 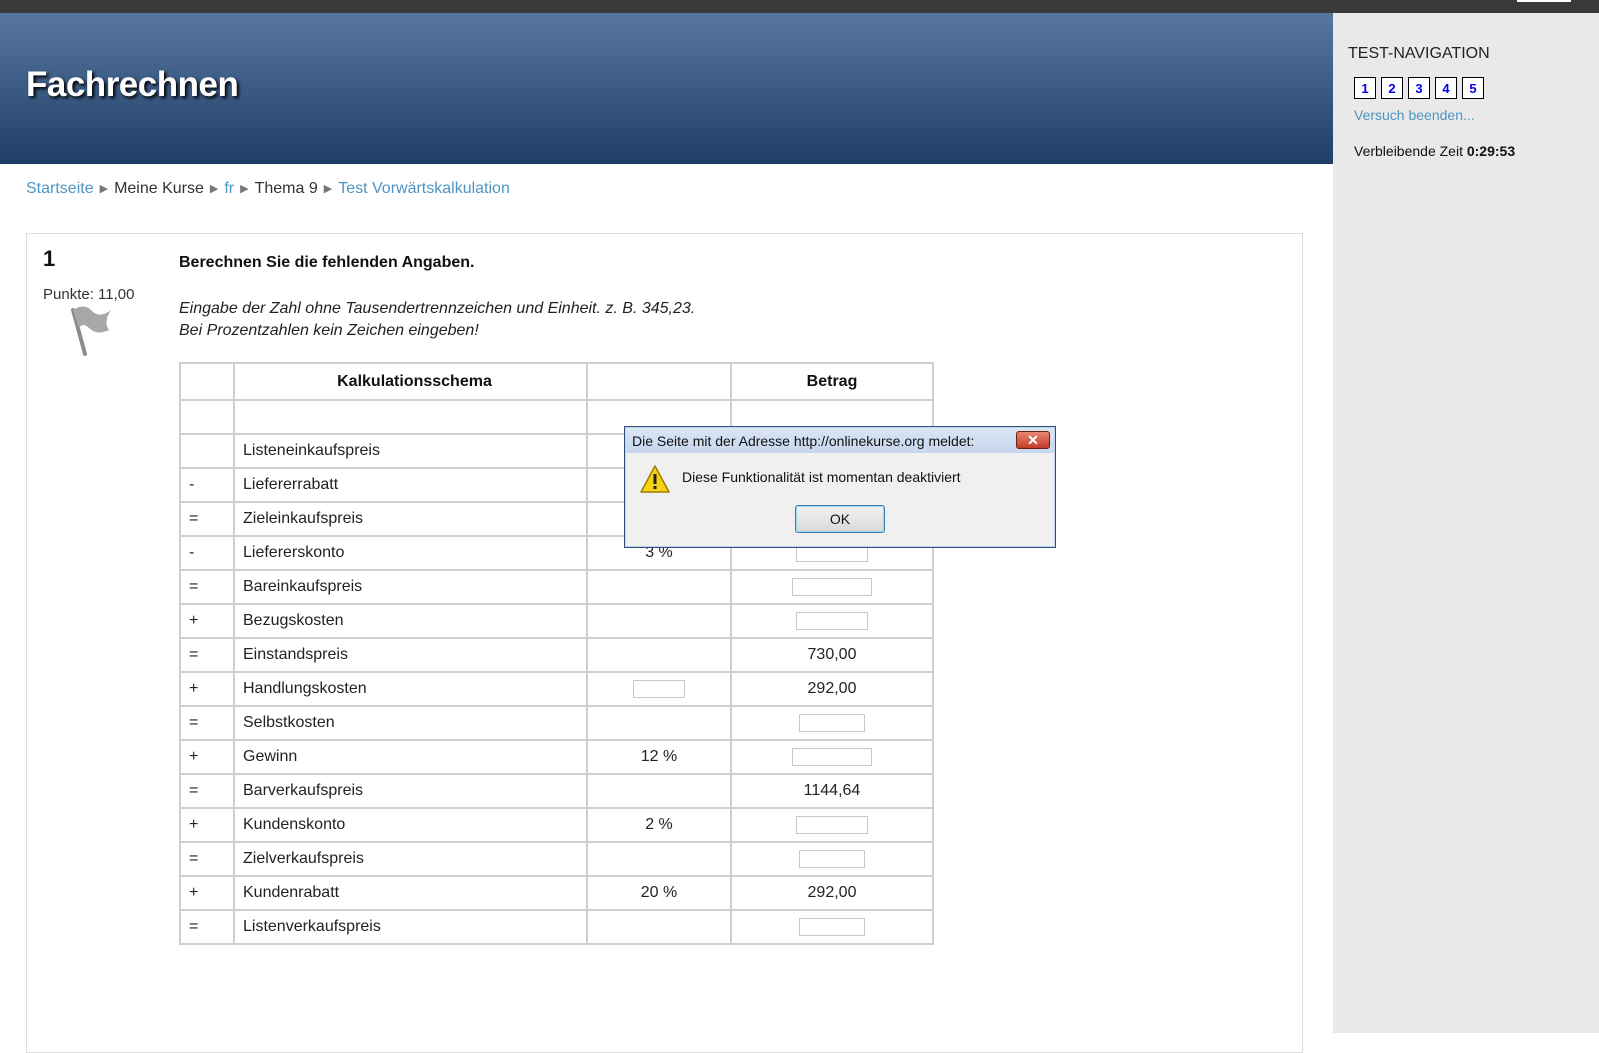 What do you see at coordinates (410, 519) in the screenshot?
I see `row-label: Zieleinkaufspreis` at bounding box center [410, 519].